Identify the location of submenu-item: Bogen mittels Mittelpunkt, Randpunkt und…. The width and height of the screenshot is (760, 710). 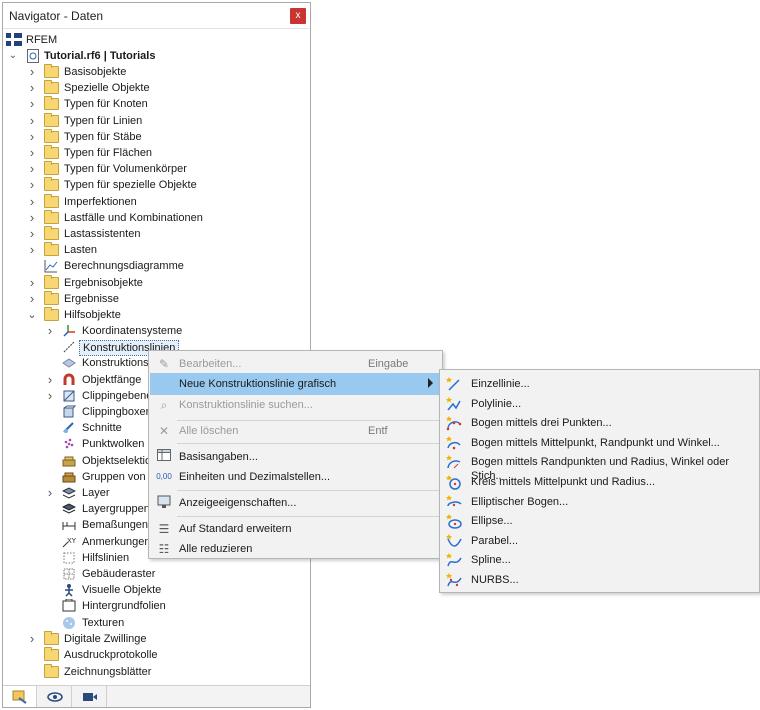
(599, 442).